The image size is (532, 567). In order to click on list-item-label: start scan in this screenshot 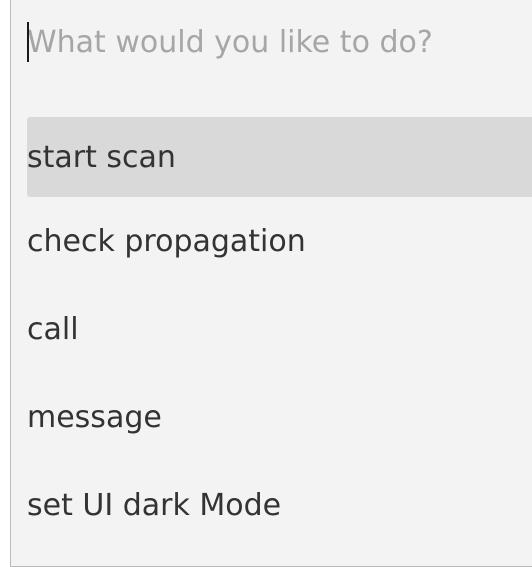, I will do `click(101, 157)`.